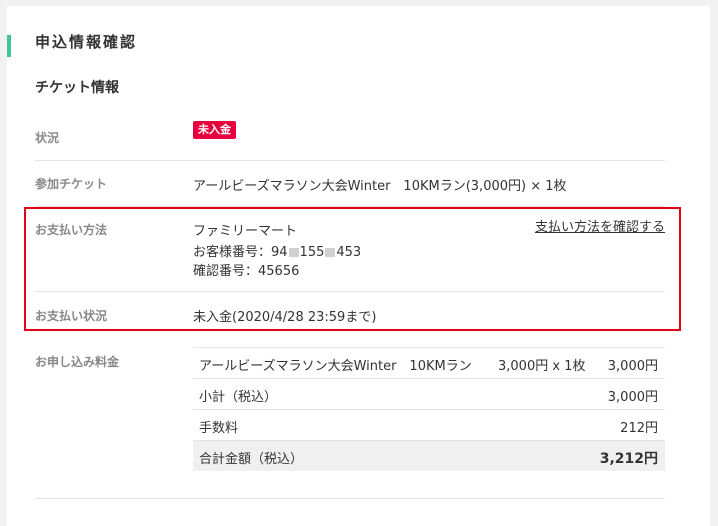  I want to click on fee-total-row: 合計金額（税込） 3,212円, so click(429, 455).